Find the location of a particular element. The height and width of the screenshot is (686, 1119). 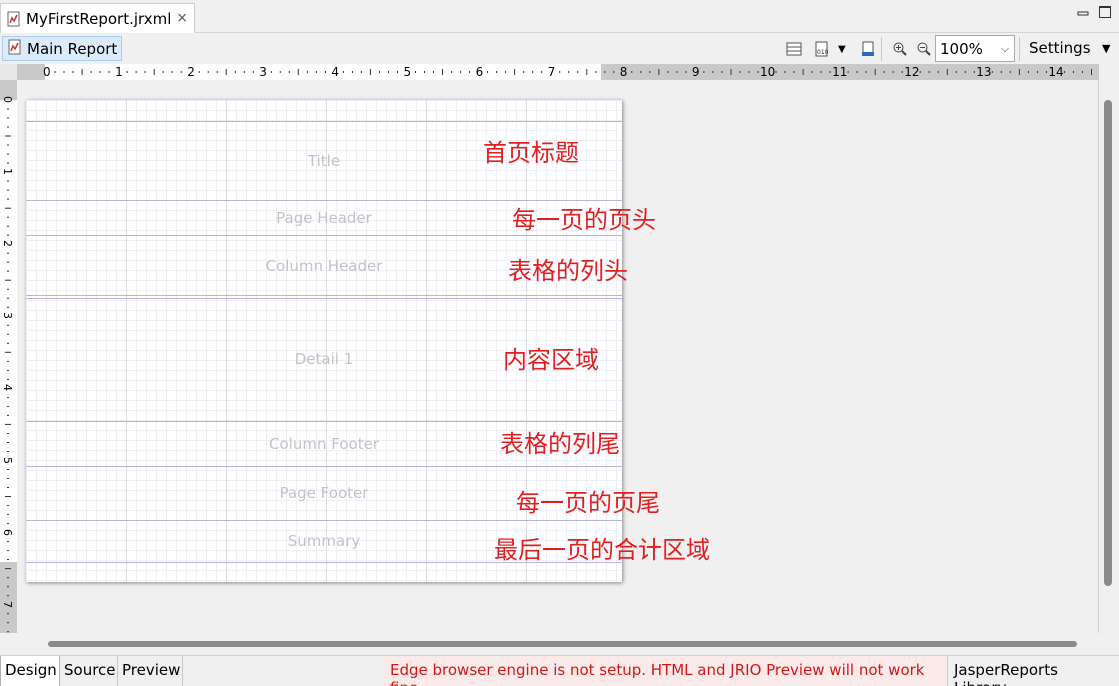

report-icon is located at coordinates (15, 49).